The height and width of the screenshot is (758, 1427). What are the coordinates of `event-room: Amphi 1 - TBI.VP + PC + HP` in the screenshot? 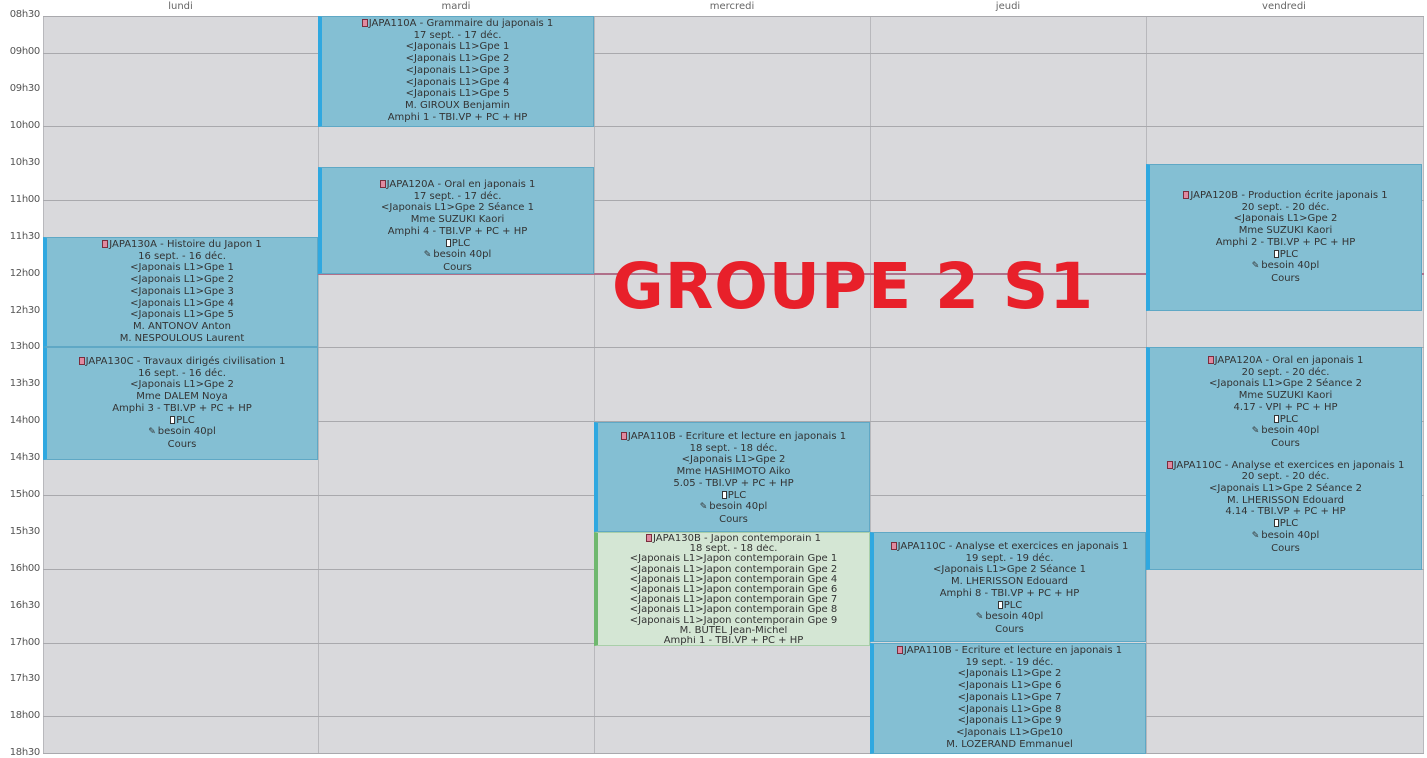 It's located at (733, 641).